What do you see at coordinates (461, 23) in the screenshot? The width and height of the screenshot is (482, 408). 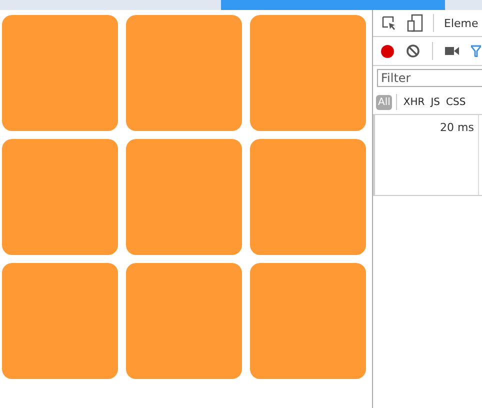 I see `panel-tab: Eleme` at bounding box center [461, 23].